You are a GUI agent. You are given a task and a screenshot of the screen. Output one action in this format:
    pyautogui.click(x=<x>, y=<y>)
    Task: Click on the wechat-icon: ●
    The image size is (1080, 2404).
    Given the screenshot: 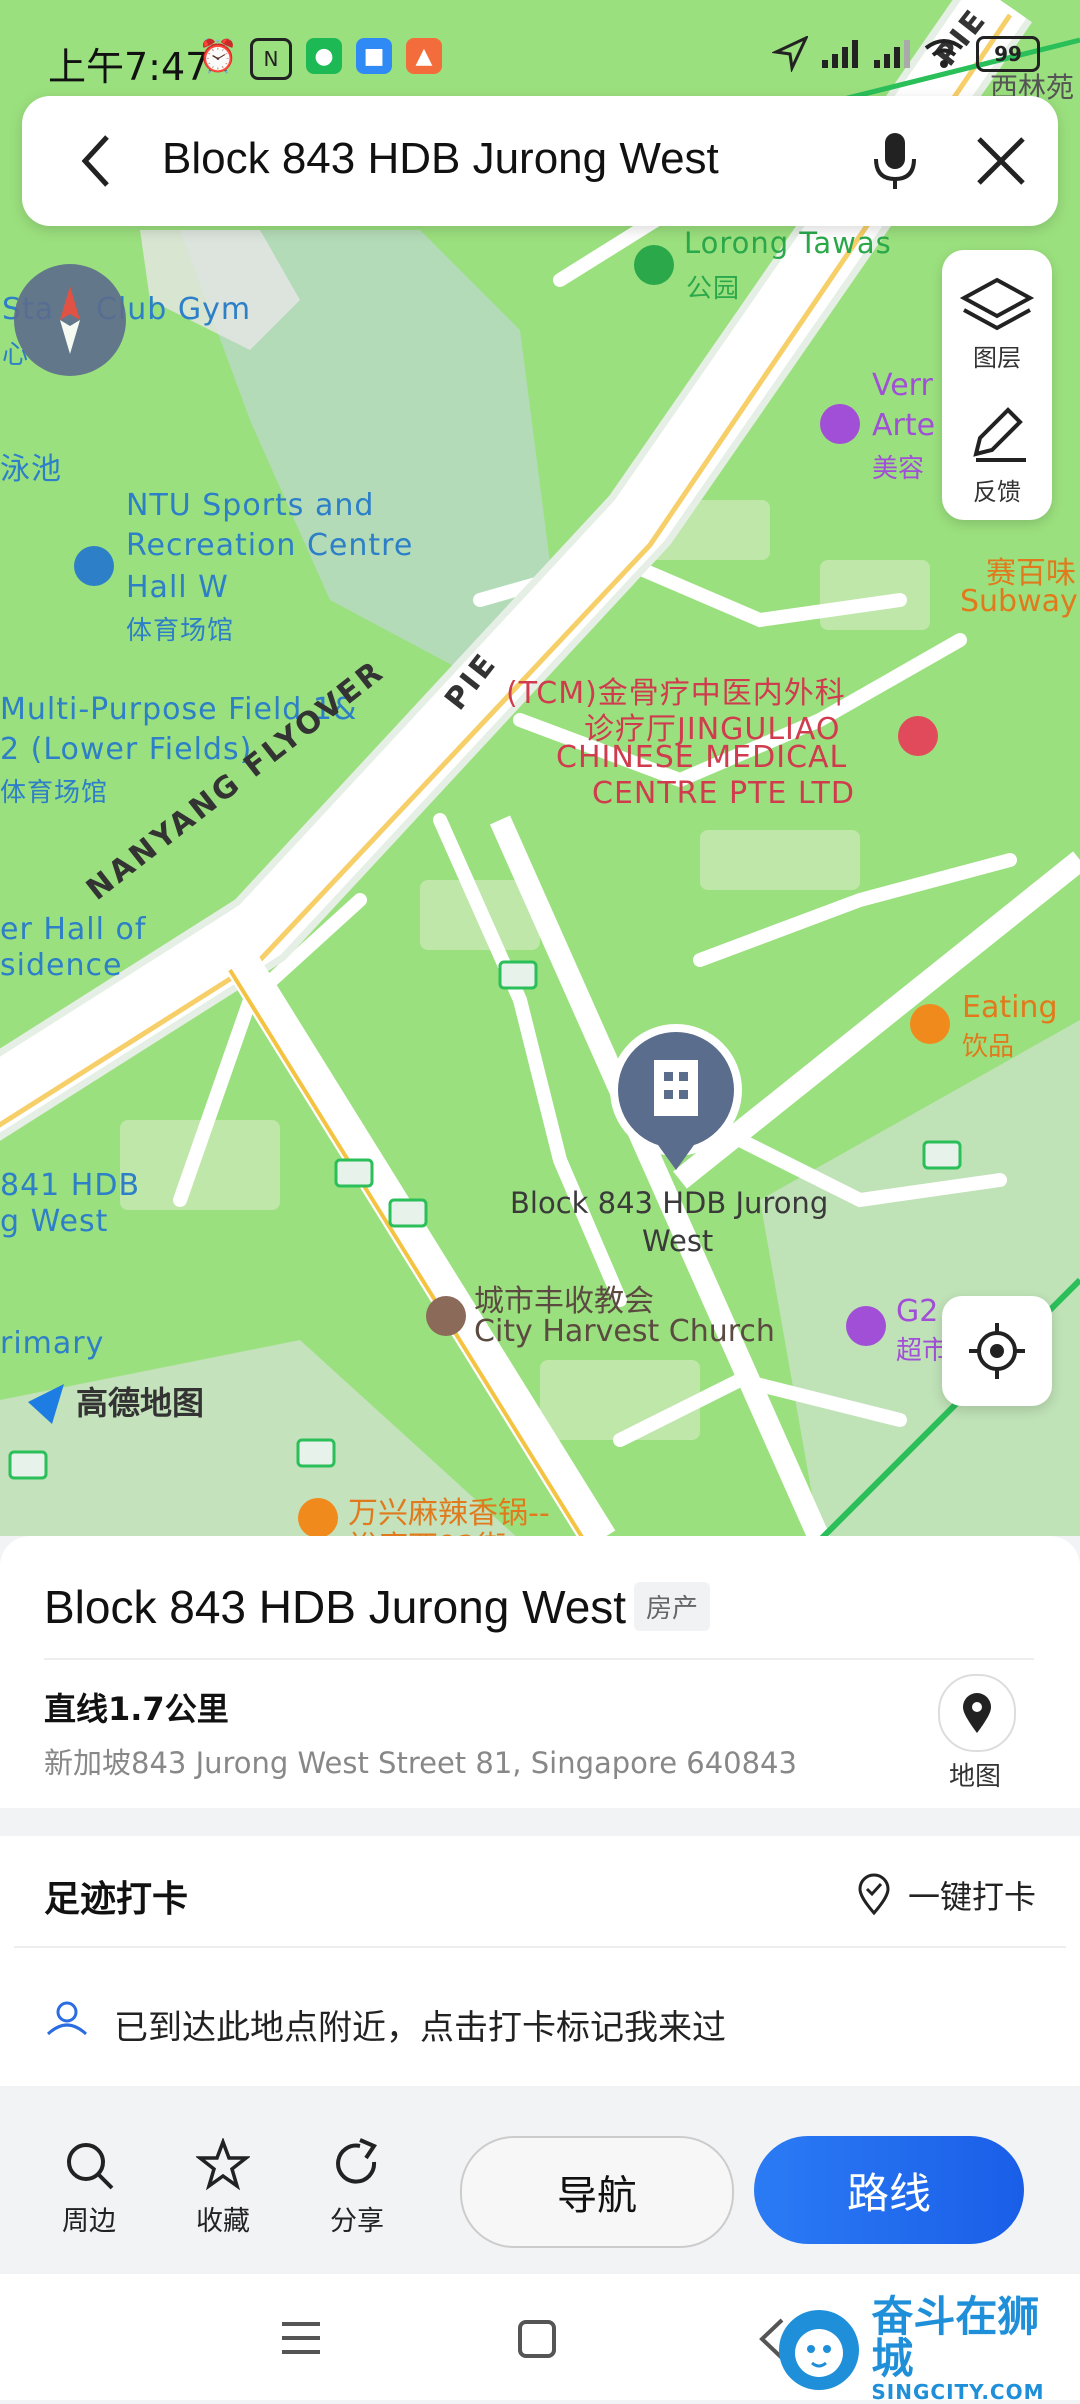 What is the action you would take?
    pyautogui.click(x=324, y=56)
    